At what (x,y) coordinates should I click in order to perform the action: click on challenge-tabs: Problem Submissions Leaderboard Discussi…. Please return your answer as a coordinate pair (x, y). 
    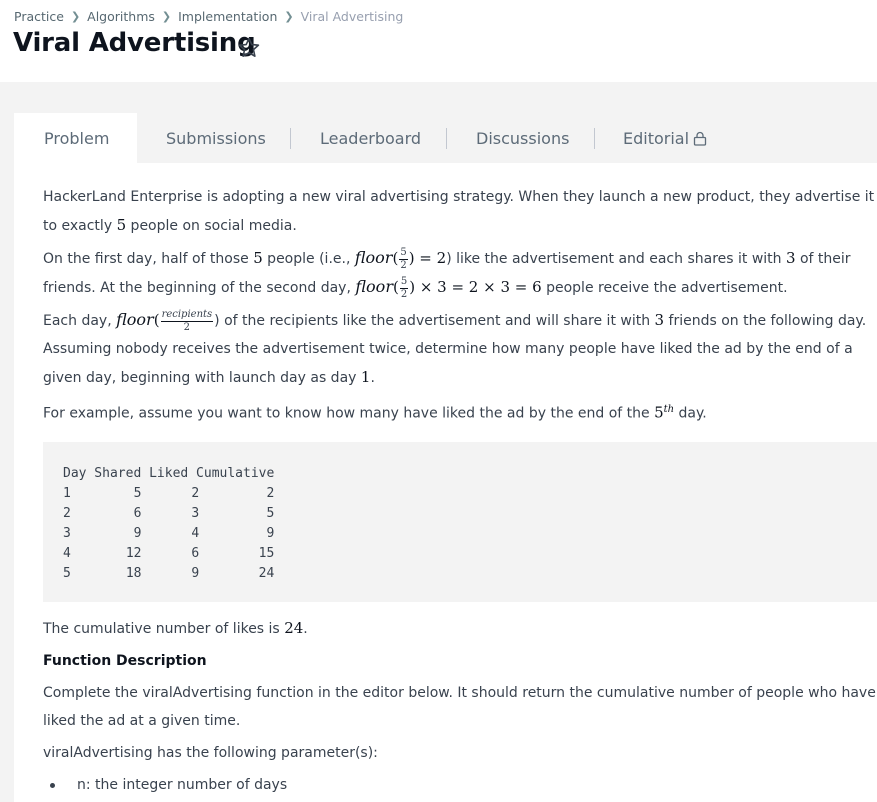
    Looking at the image, I should click on (445, 138).